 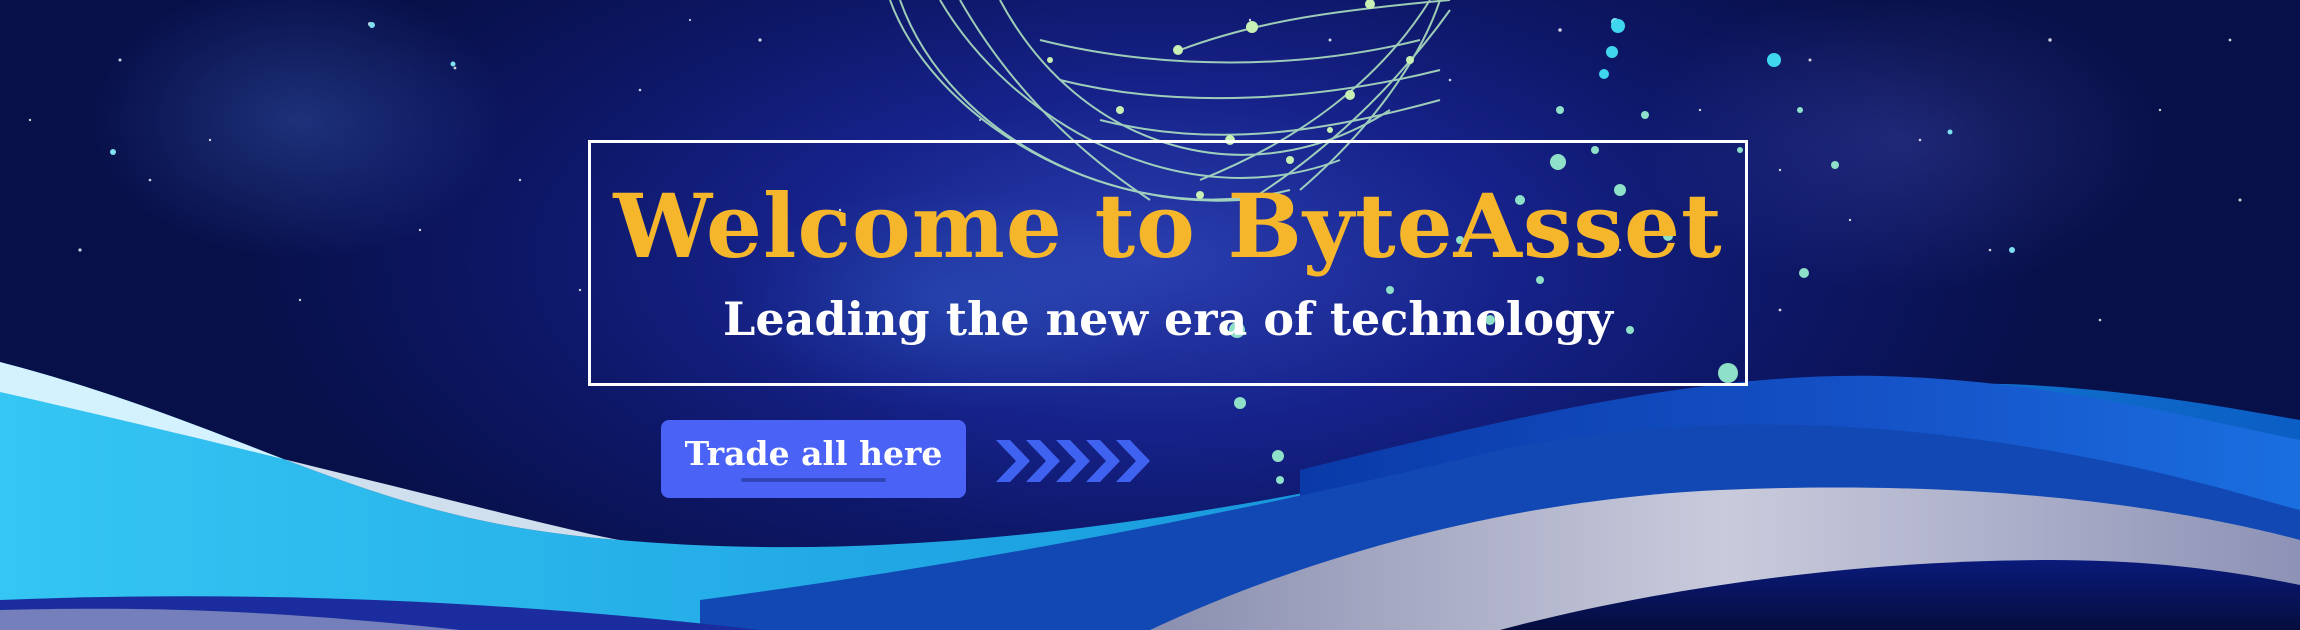 I want to click on cta-underline, so click(x=813, y=480).